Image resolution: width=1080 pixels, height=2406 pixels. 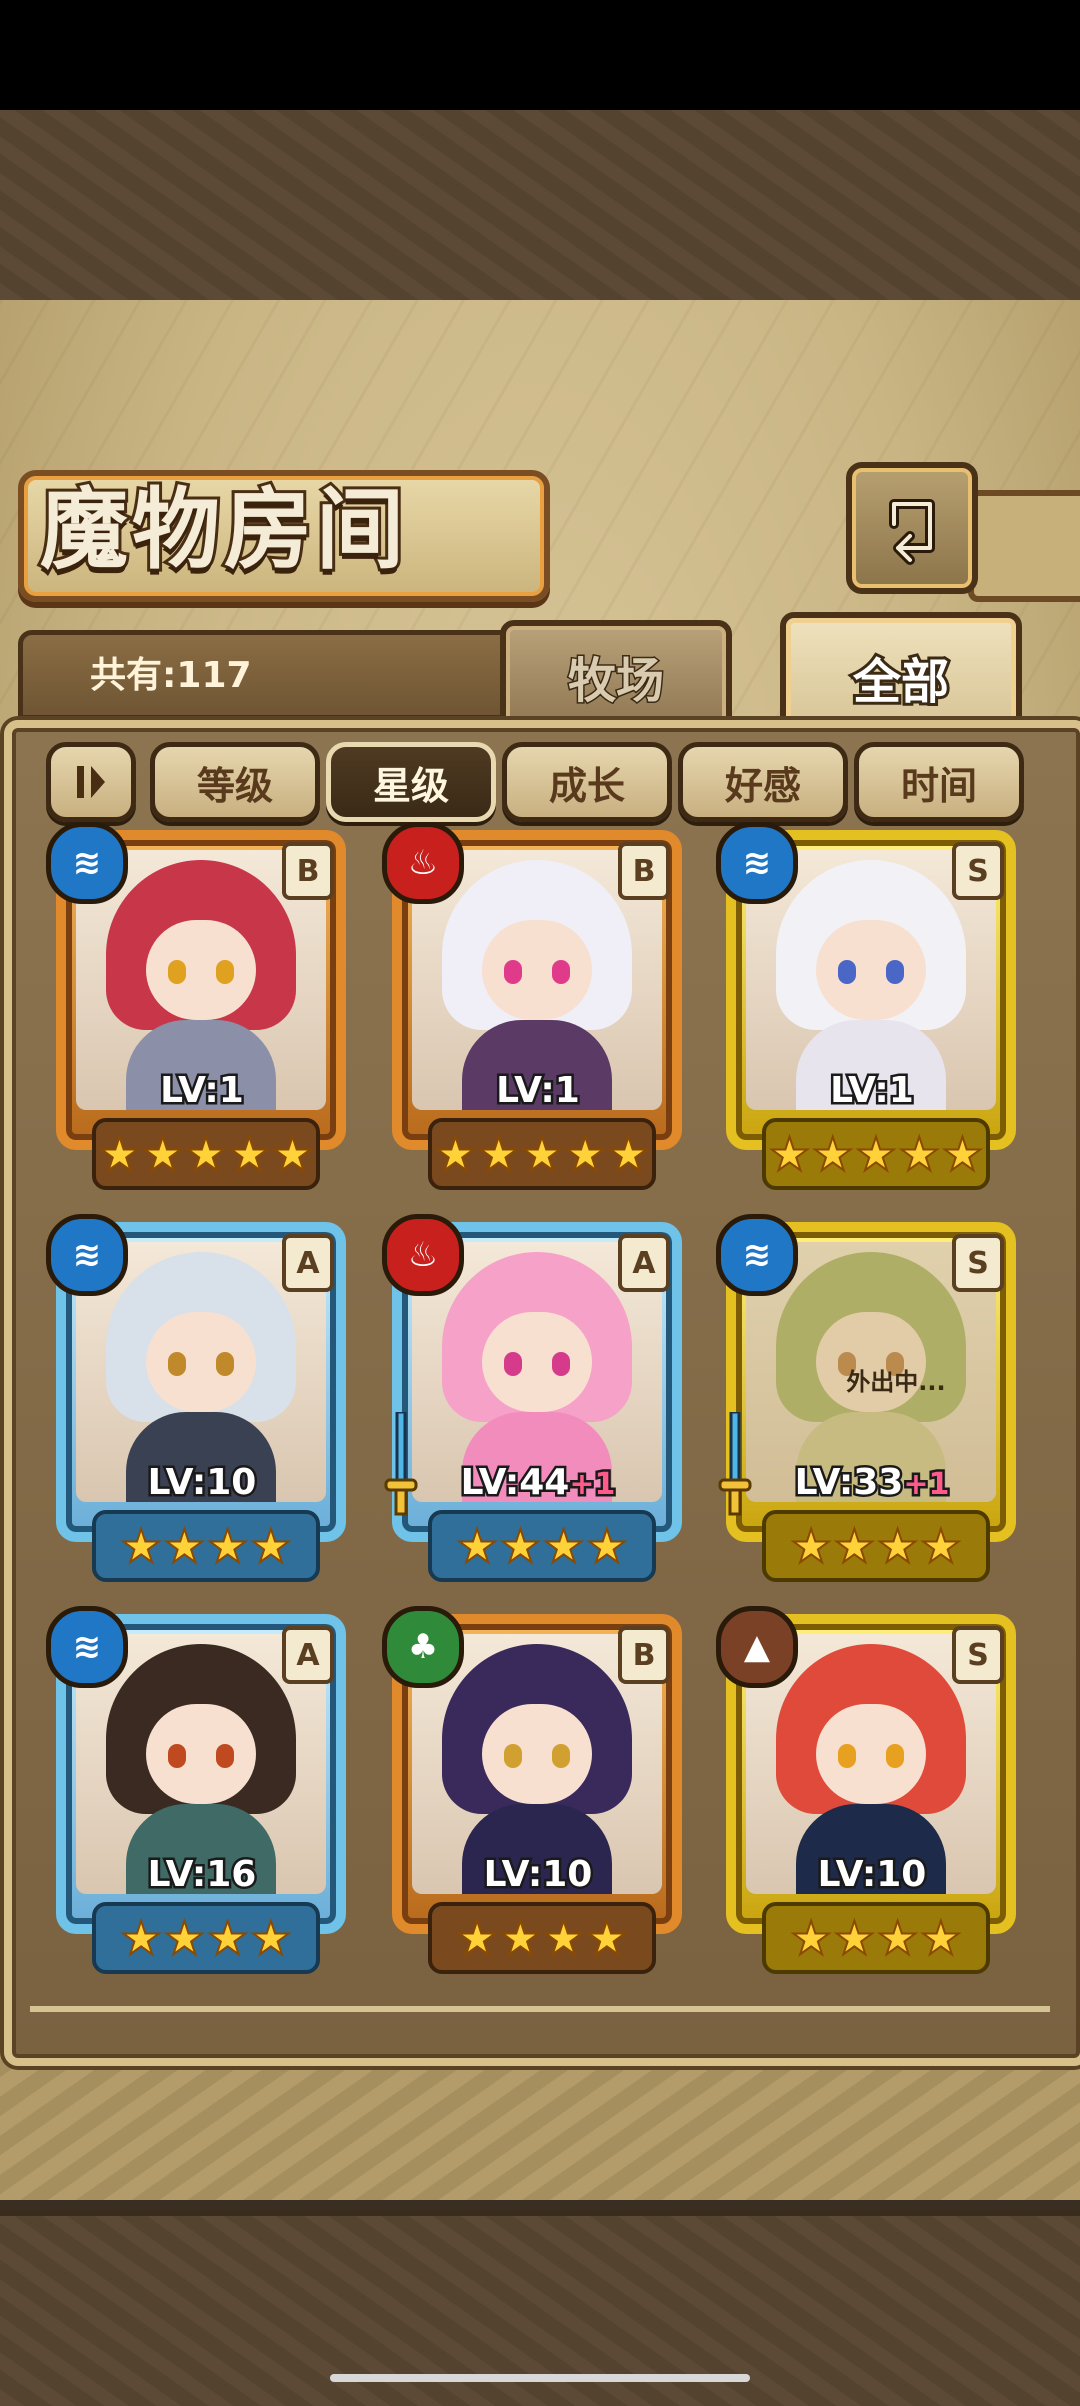 I want to click on monster-card: ♣ B LV:10 ★ ★ ★ ★, so click(x=535, y=1790).